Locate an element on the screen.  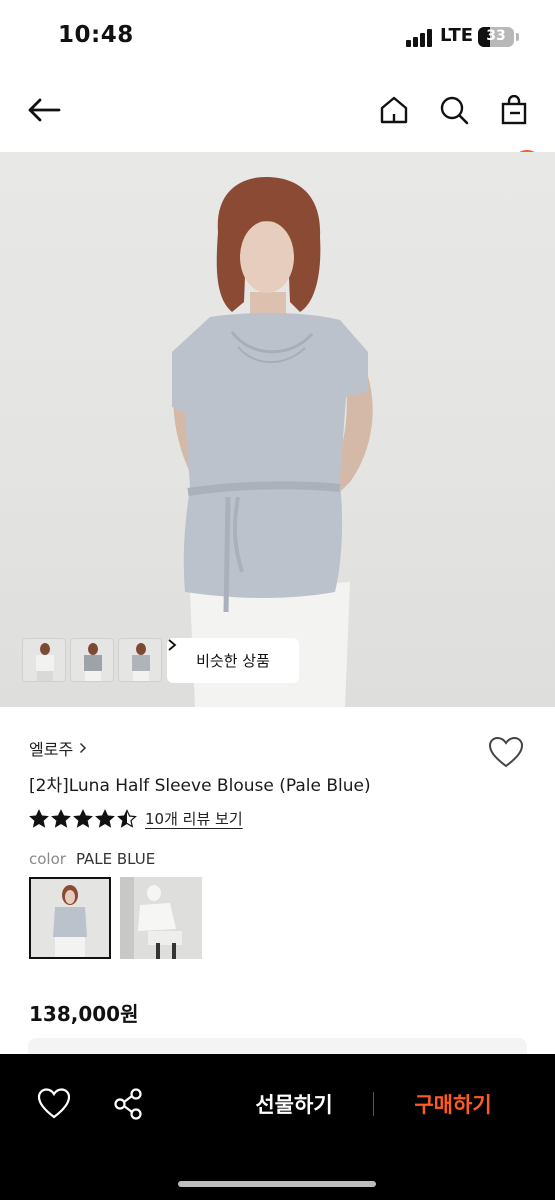
shopping-bag-icon is located at coordinates (514, 110).